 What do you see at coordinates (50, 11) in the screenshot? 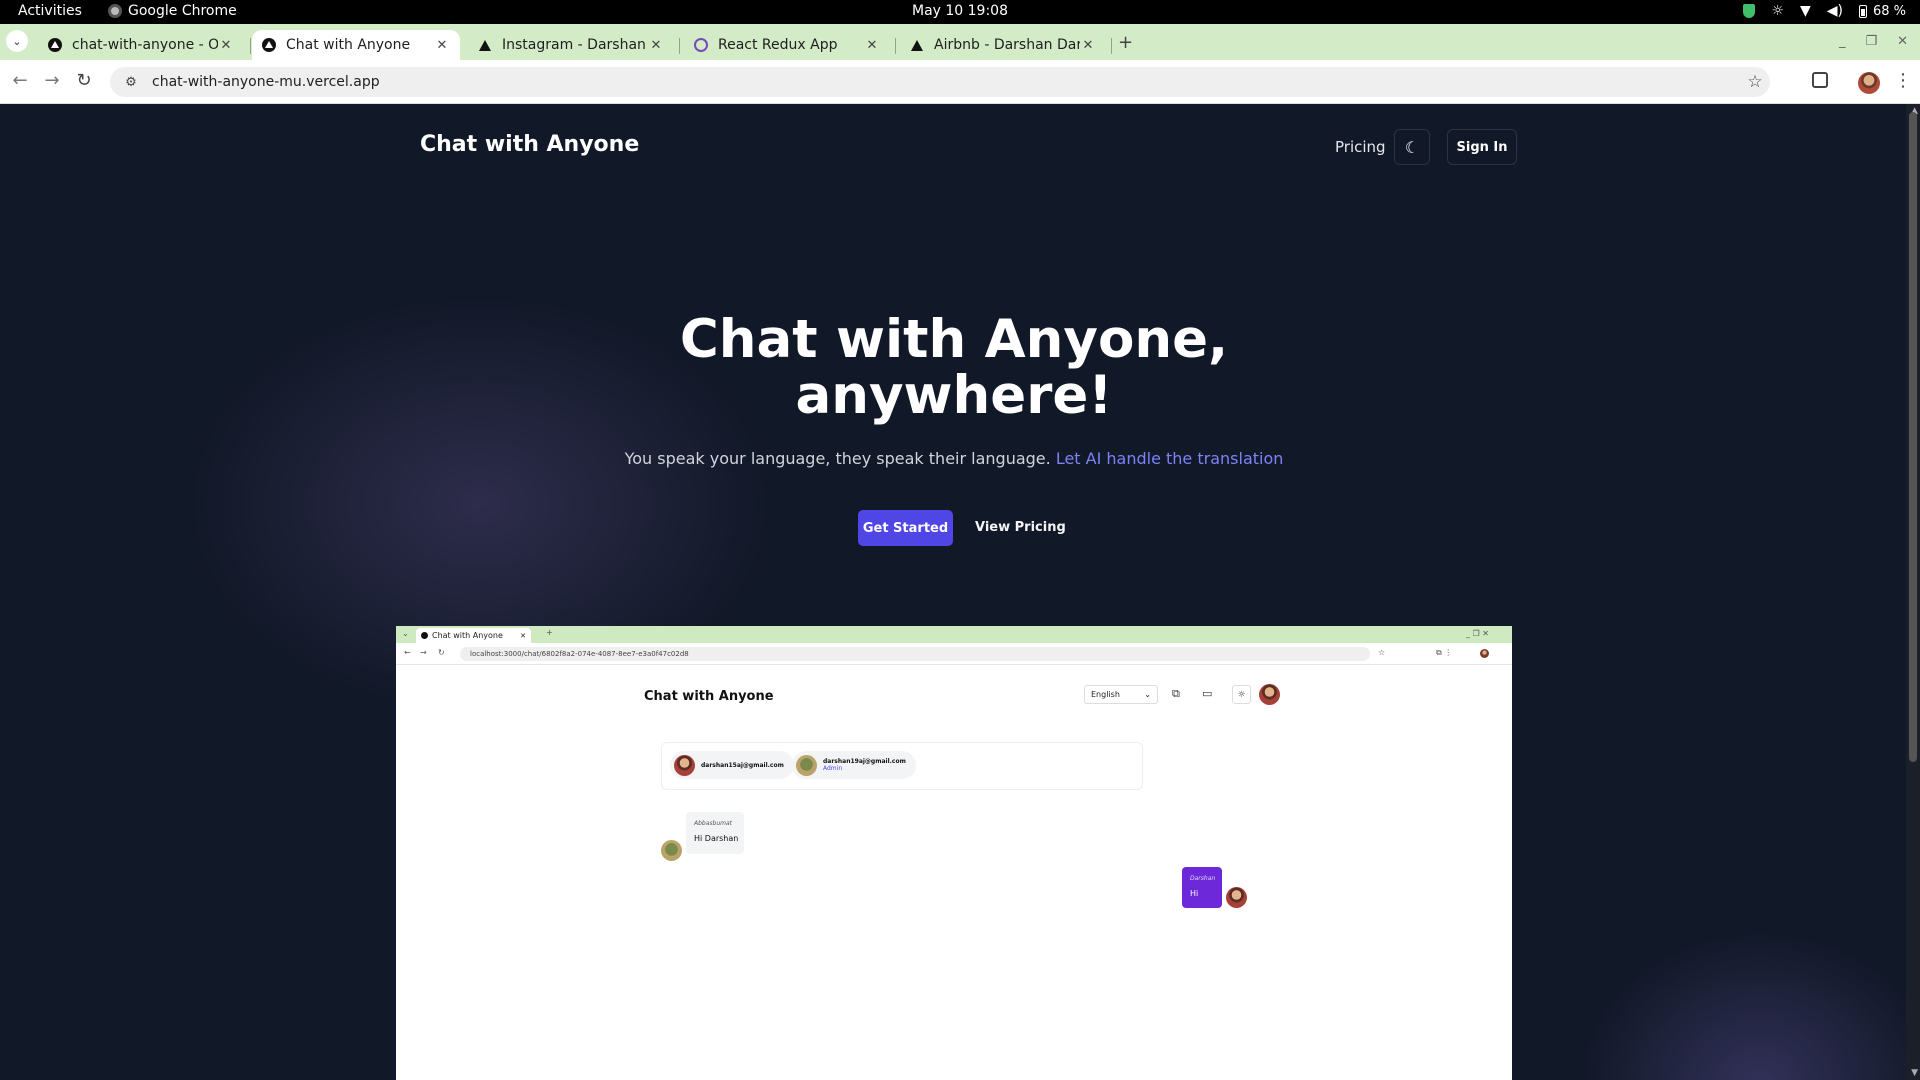
I see `activities-button: Activities` at bounding box center [50, 11].